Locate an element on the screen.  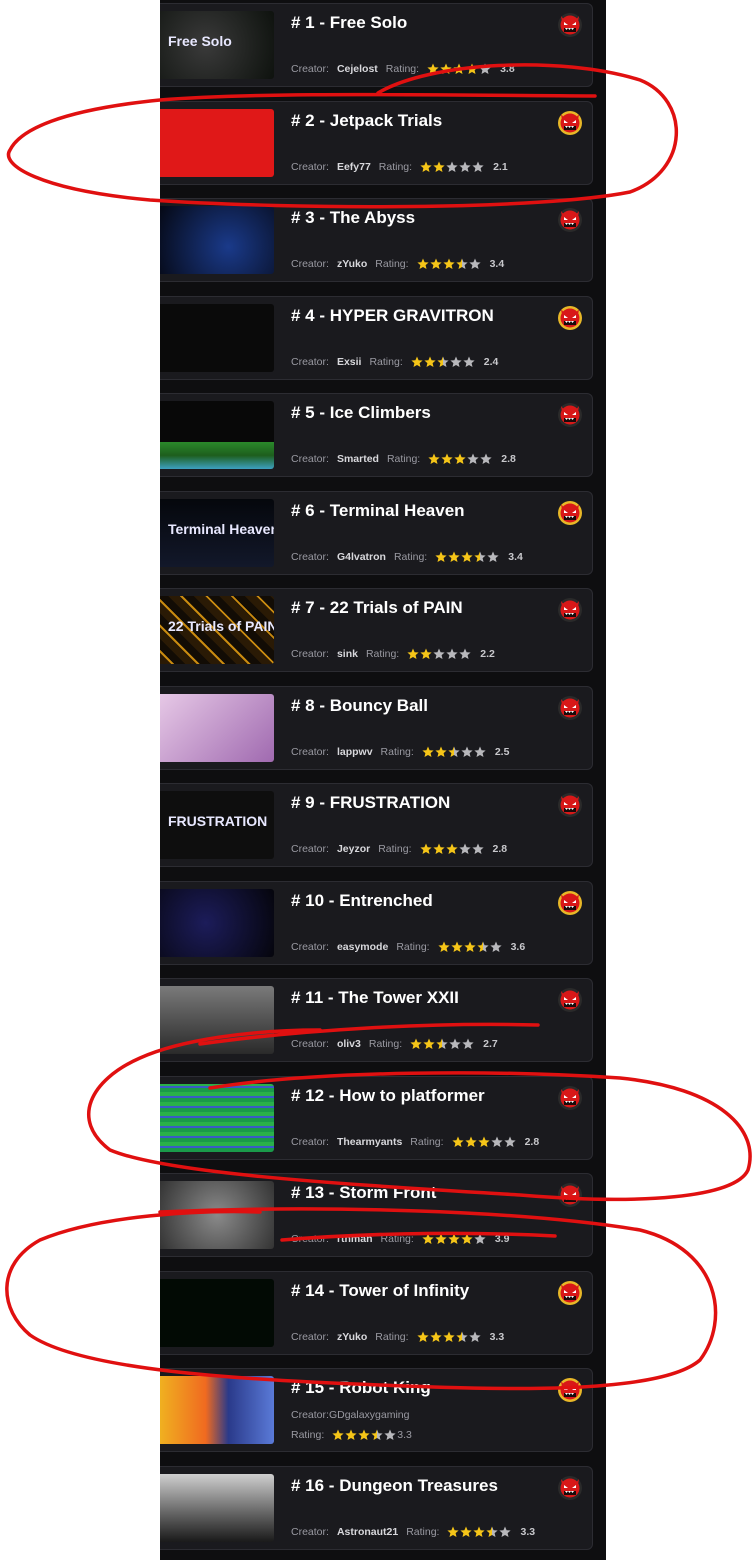
level-title: # 10 - Entrenched is located at coordinates (362, 901).